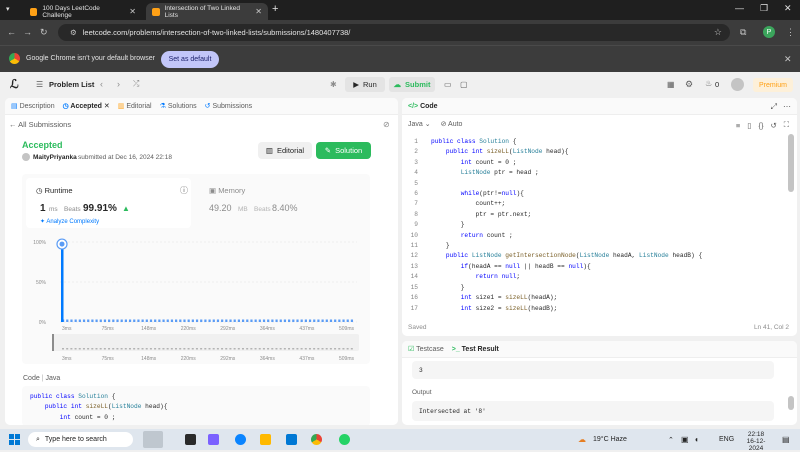 This screenshot has height=452, width=800. Describe the element at coordinates (44, 32) in the screenshot. I see `reload-icon: ↻` at that location.